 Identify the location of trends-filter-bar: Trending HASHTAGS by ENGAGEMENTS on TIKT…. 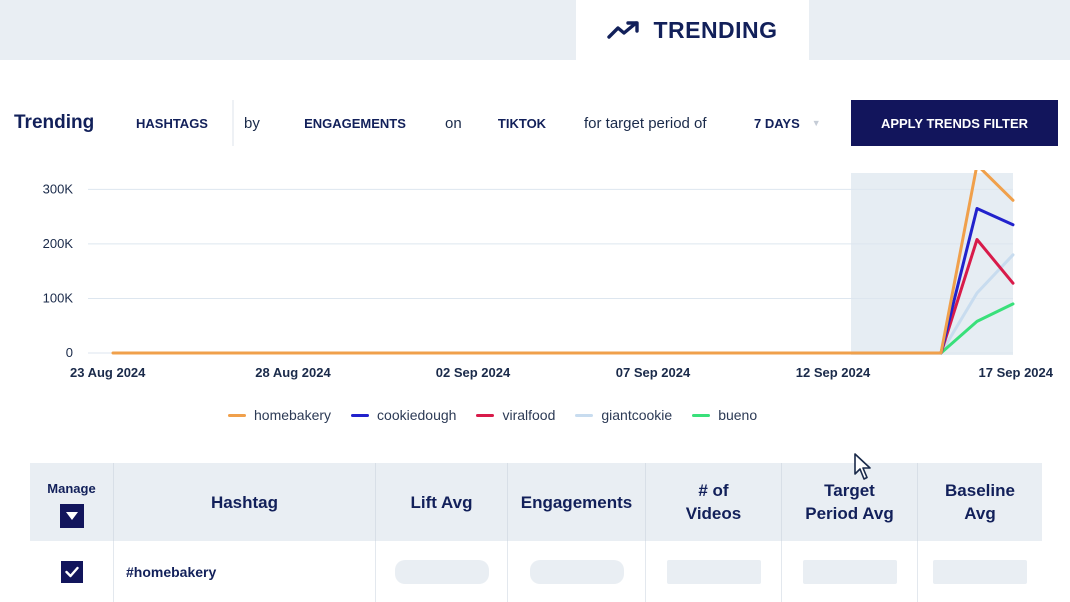
(535, 123).